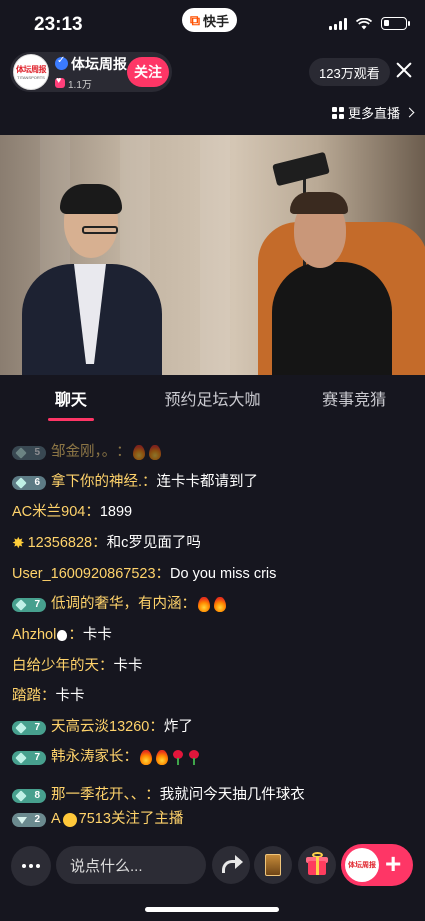 The width and height of the screenshot is (425, 921). Describe the element at coordinates (31, 77) in the screenshot. I see `anchor-logo-subtext: TITANSPORTS` at that location.